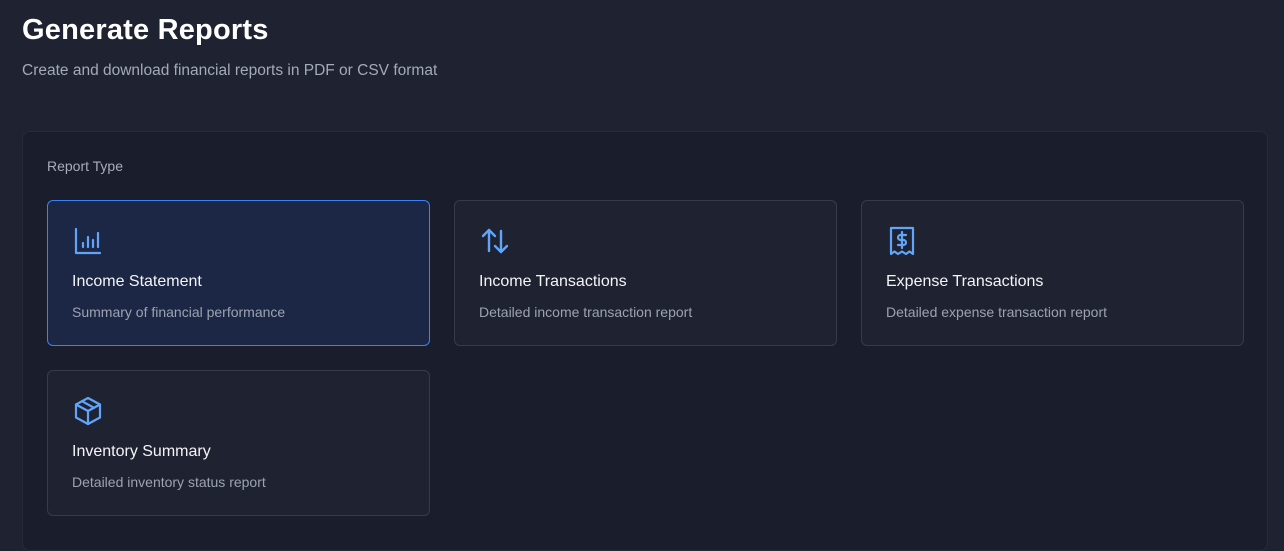  What do you see at coordinates (141, 451) in the screenshot?
I see `report-option-title: Inventory Summary` at bounding box center [141, 451].